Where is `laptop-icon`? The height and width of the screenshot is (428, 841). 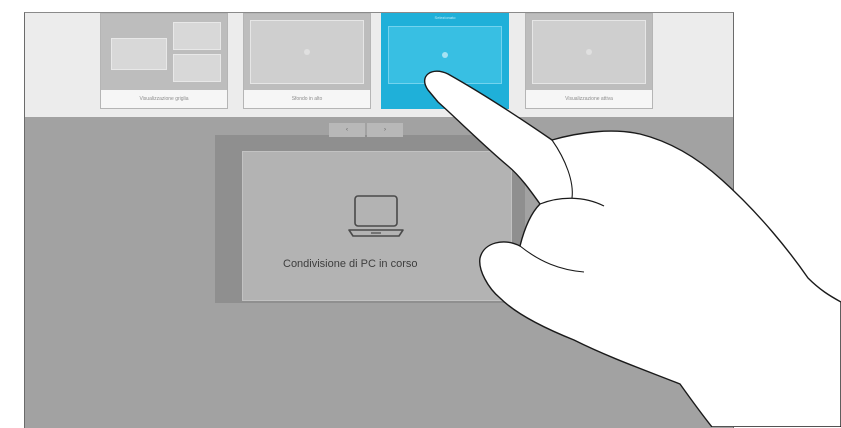 laptop-icon is located at coordinates (376, 216).